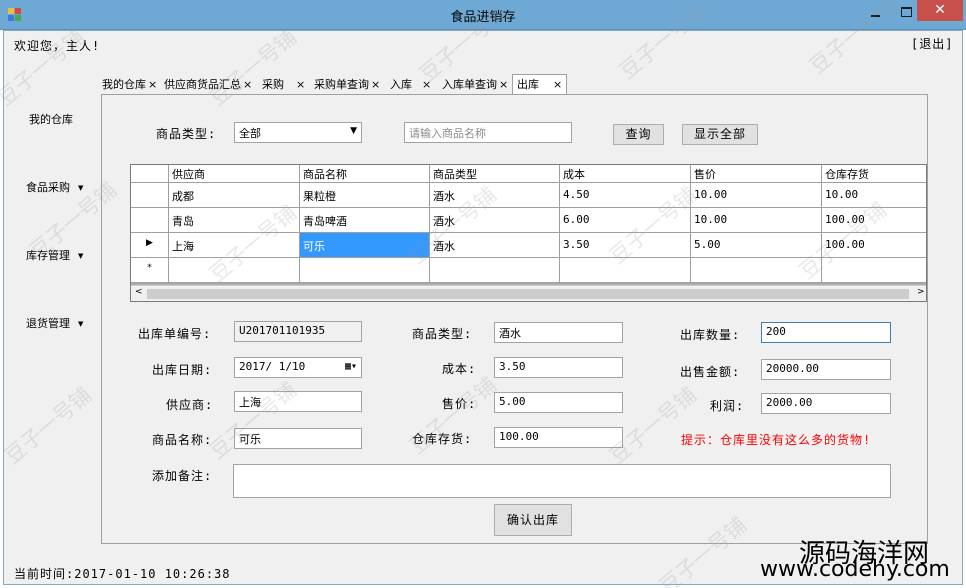 This screenshot has height=588, width=966. I want to click on table-cell: 上海, so click(234, 245).